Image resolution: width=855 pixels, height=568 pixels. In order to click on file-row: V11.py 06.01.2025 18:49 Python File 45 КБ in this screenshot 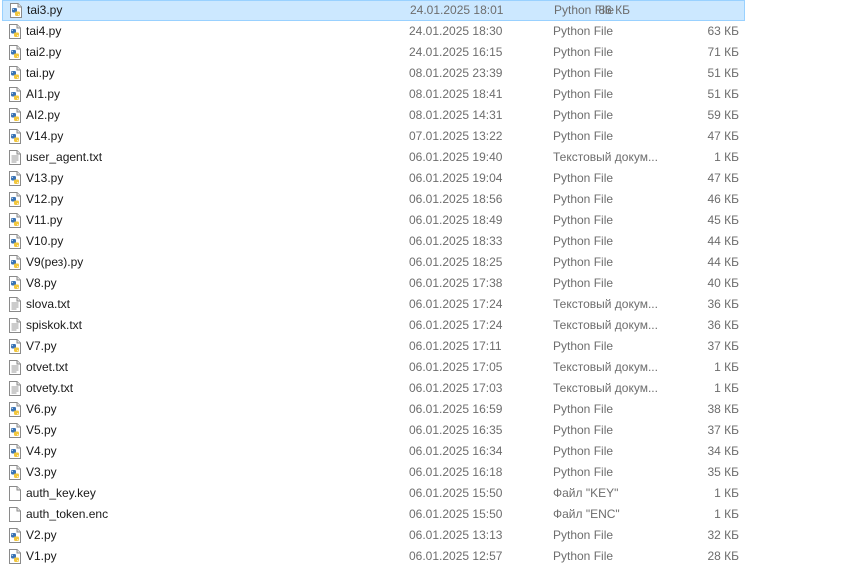, I will do `click(427, 220)`.